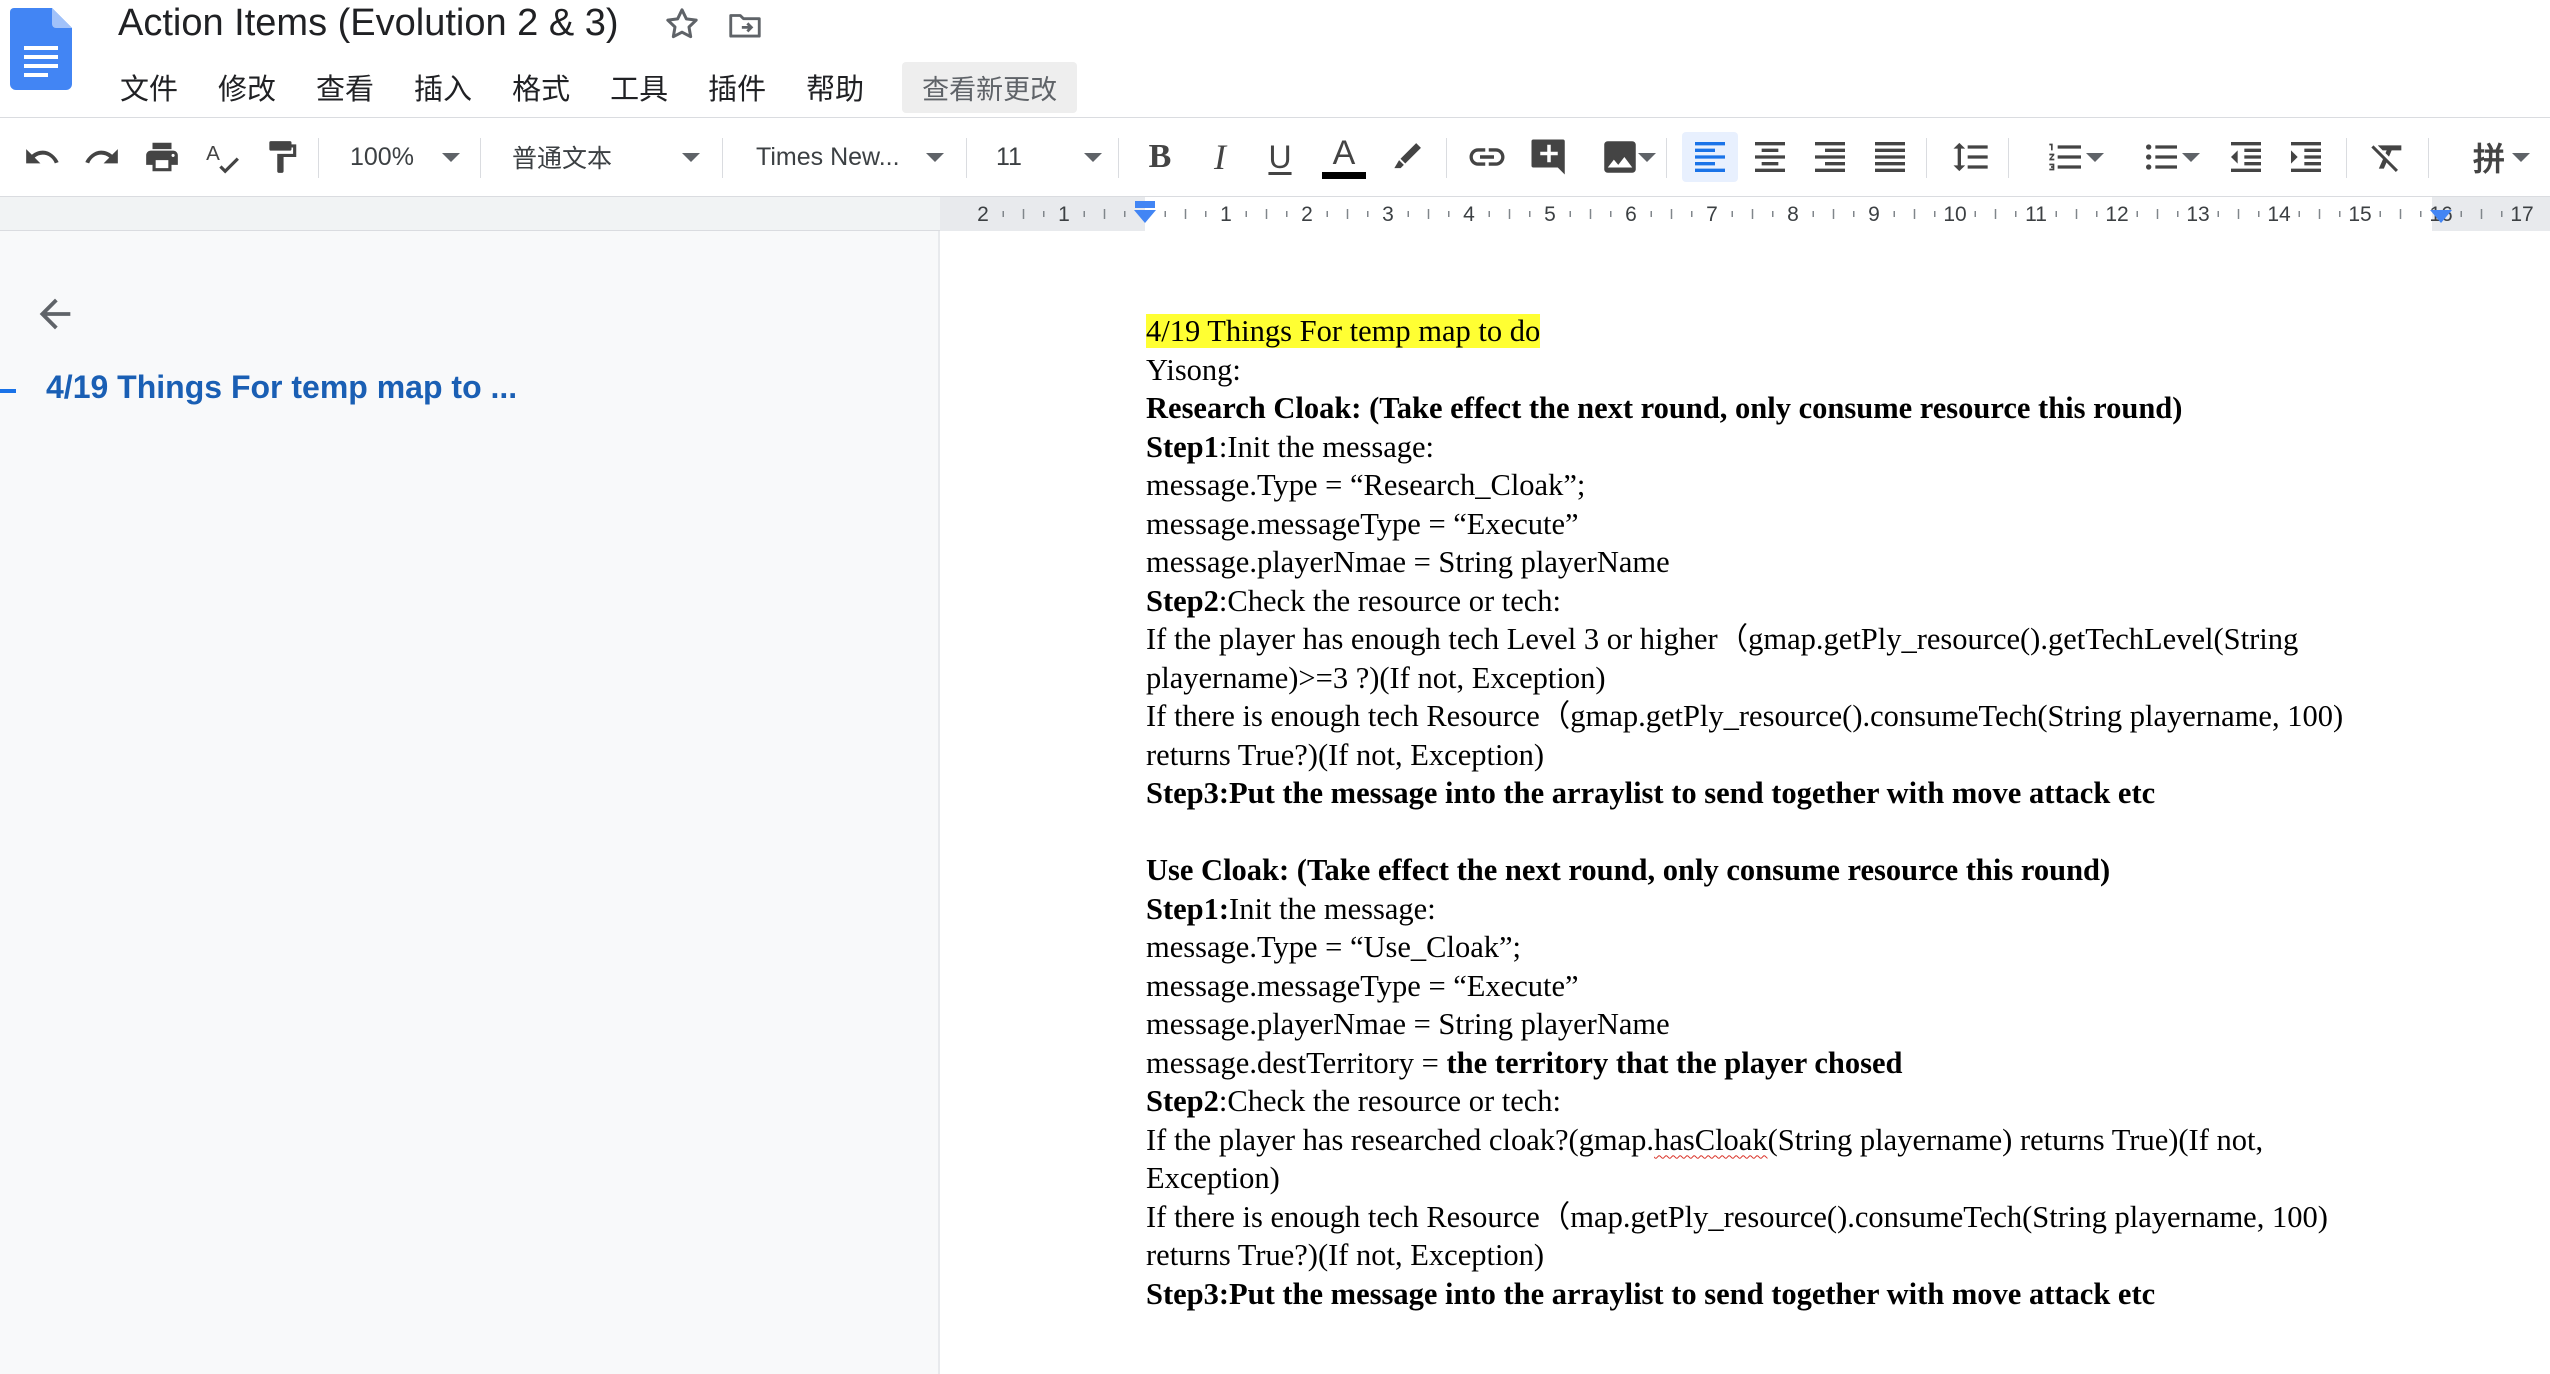  What do you see at coordinates (8, 391) in the screenshot?
I see `outline-active-marker` at bounding box center [8, 391].